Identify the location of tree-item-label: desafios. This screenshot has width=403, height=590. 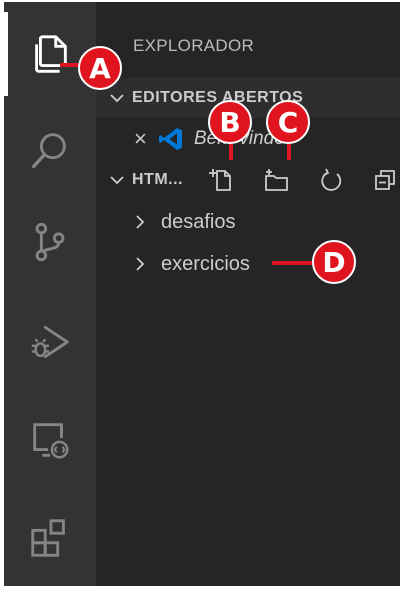
(198, 221).